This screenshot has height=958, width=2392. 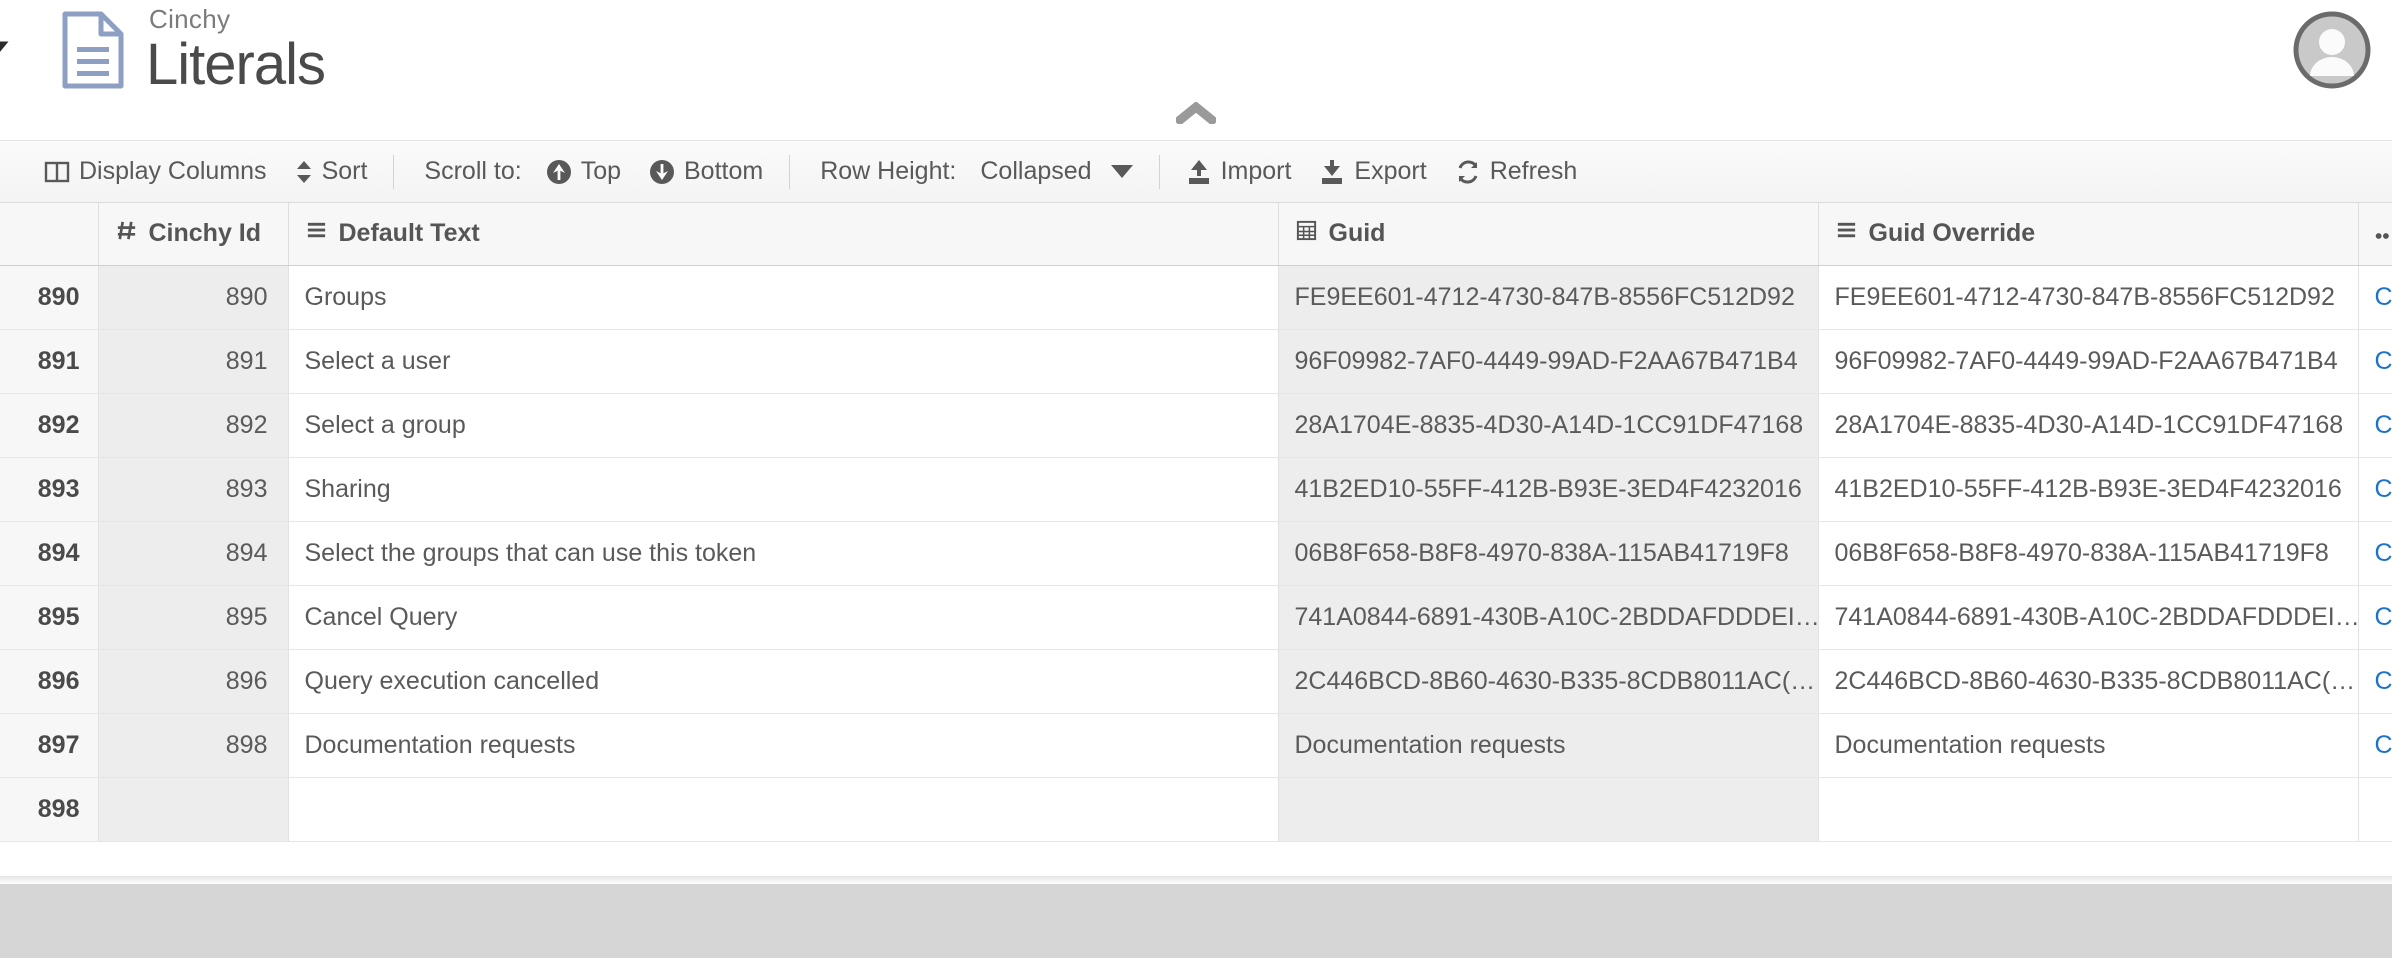 I want to click on guid-override-cell, so click(x=2088, y=809).